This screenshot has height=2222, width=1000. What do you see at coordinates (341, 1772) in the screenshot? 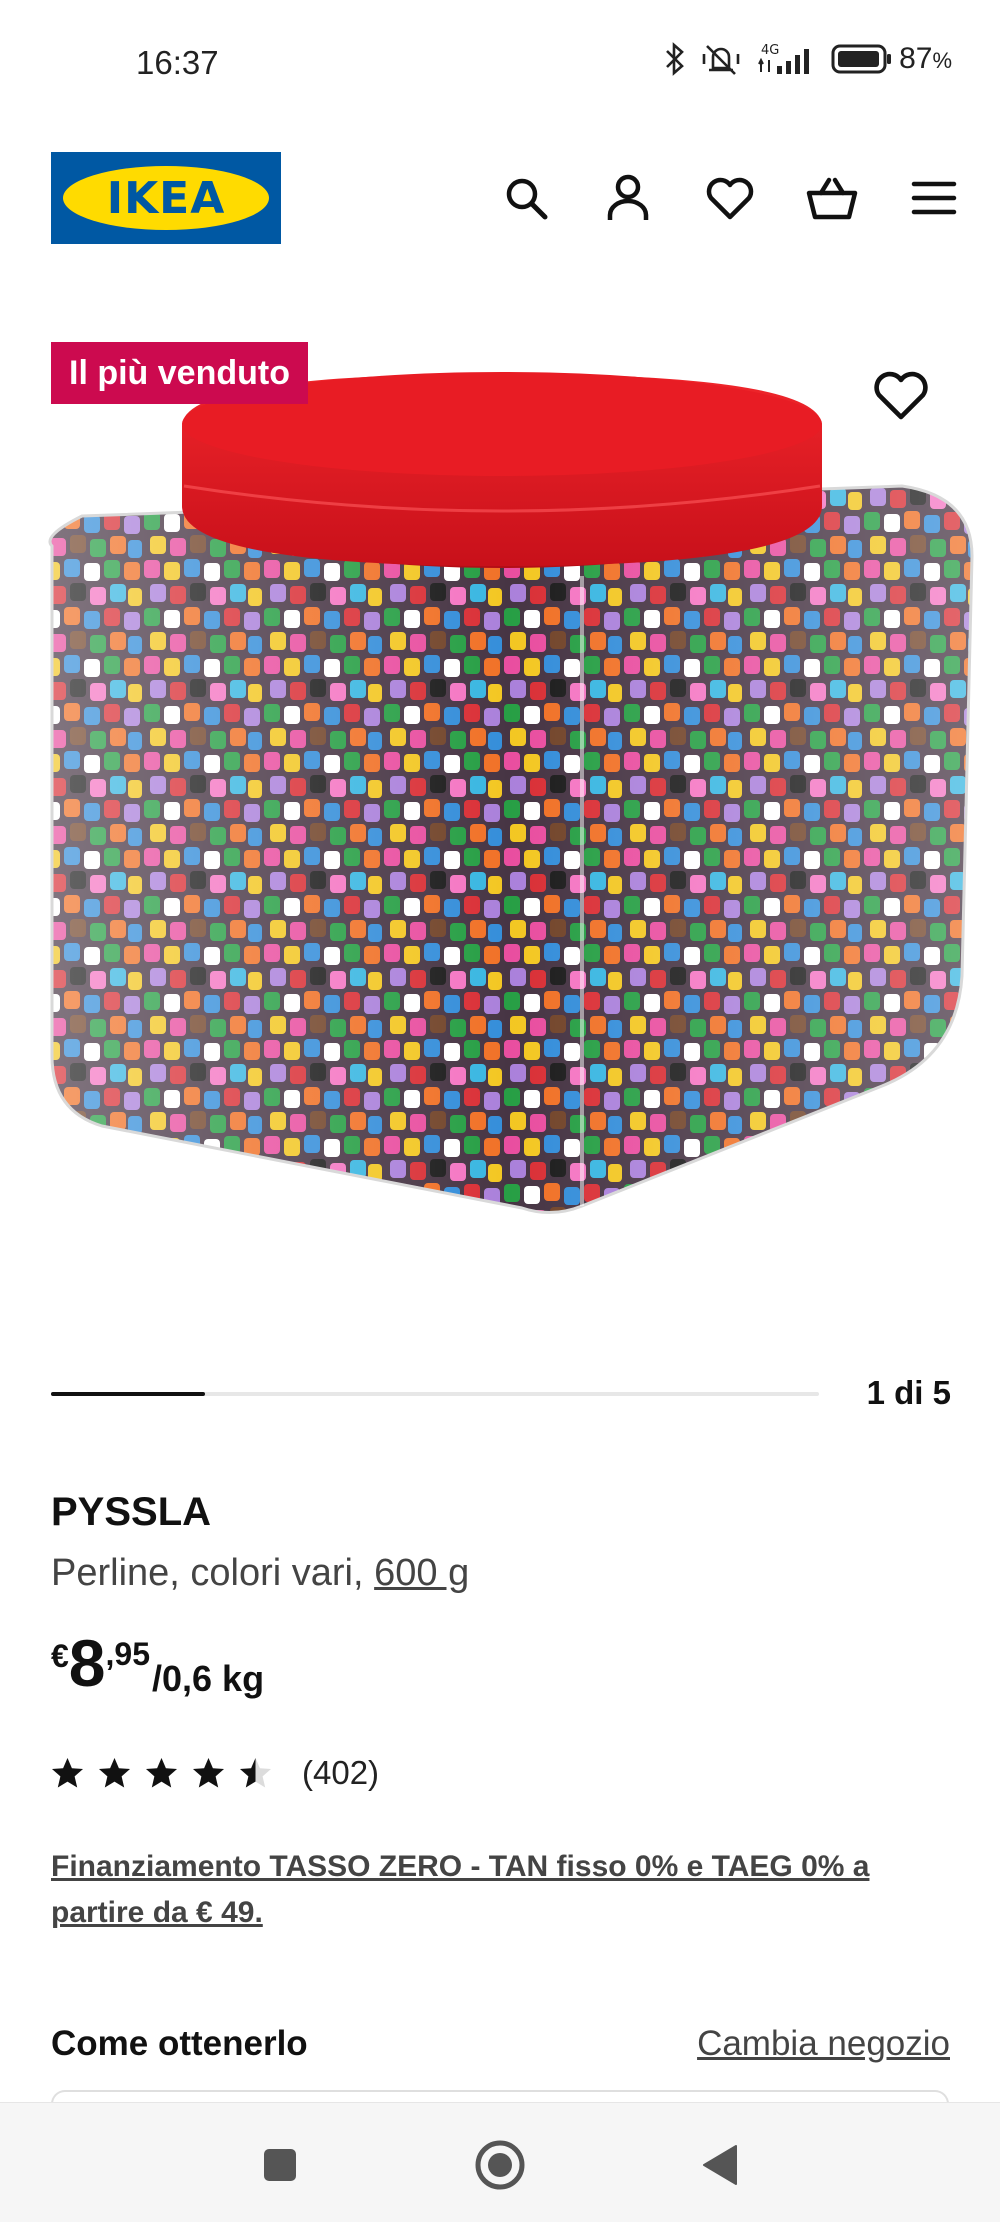
I see `review-count: (402)` at bounding box center [341, 1772].